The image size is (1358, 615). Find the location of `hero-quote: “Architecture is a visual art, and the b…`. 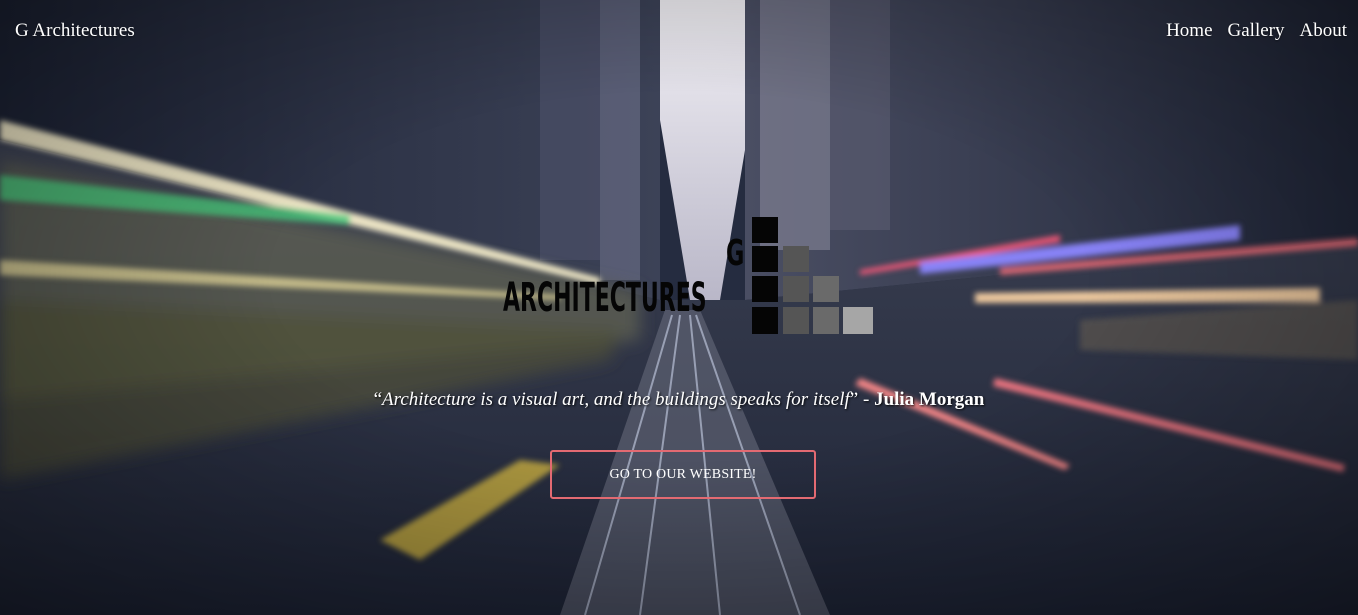

hero-quote: “Architecture is a visual art, and the b… is located at coordinates (679, 400).